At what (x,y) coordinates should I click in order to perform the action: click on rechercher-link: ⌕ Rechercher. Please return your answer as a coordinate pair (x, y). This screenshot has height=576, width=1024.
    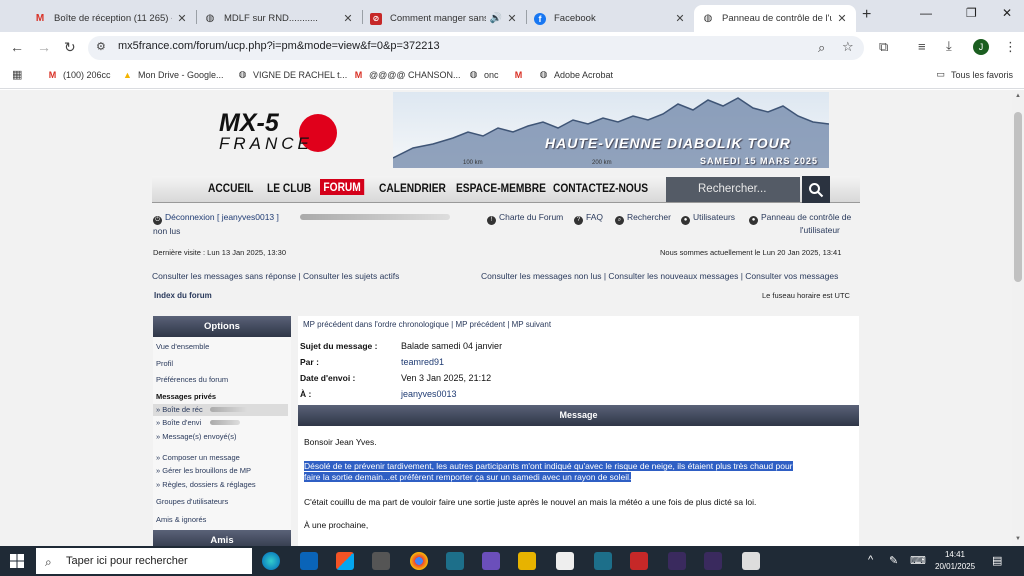
    Looking at the image, I should click on (643, 218).